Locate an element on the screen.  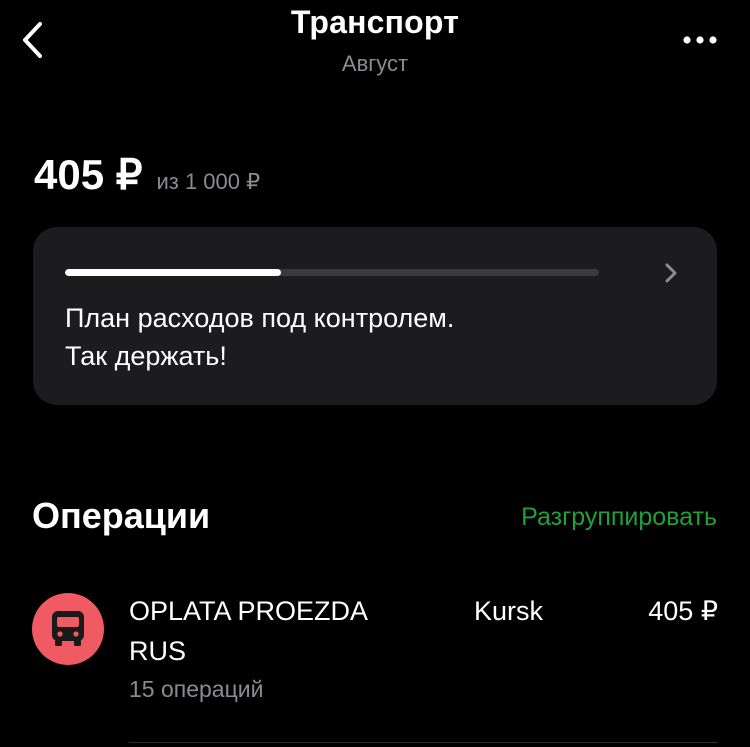
operation-amount: 405 ₽ is located at coordinates (683, 611).